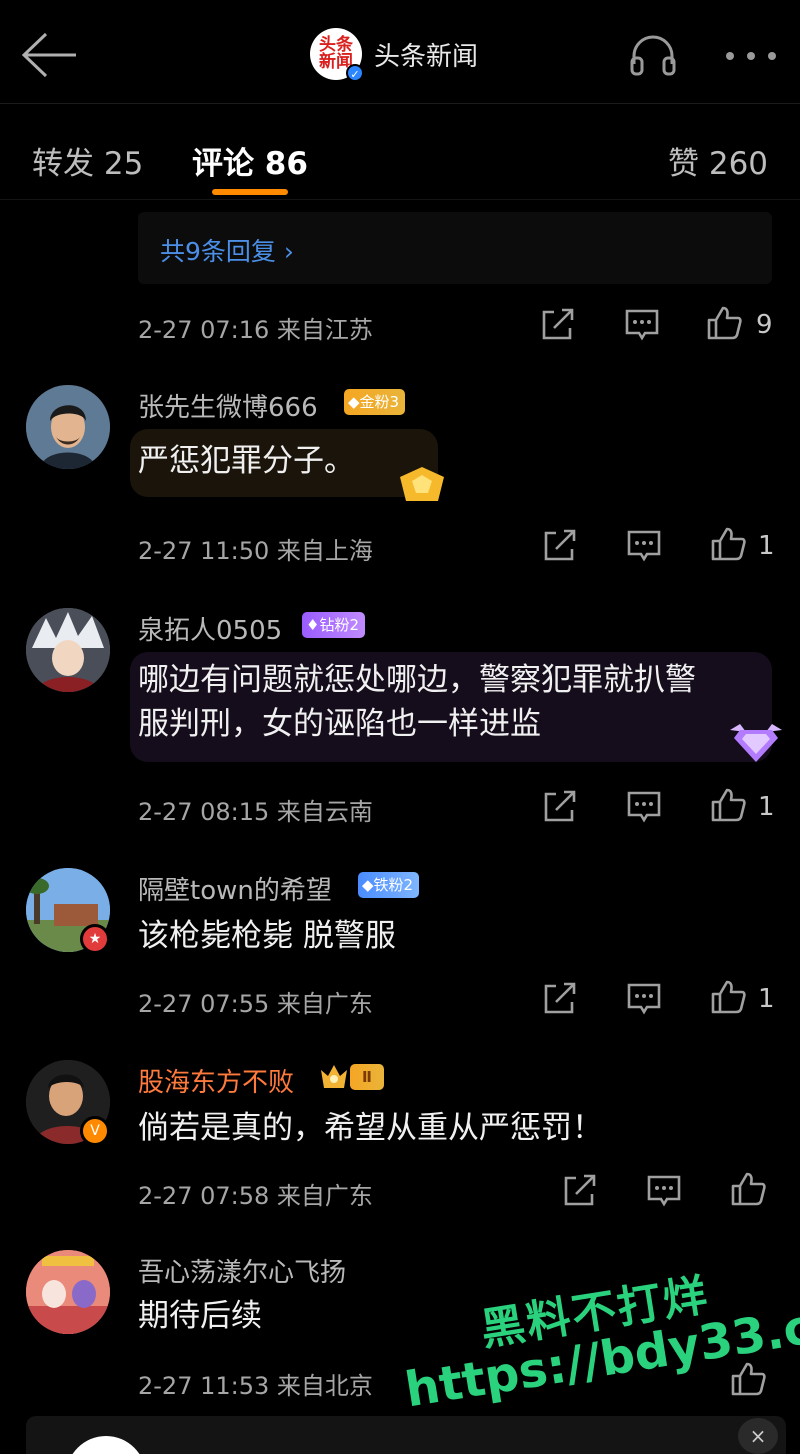 This screenshot has height=1454, width=800. What do you see at coordinates (751, 56) in the screenshot?
I see `more-dots-icon` at bounding box center [751, 56].